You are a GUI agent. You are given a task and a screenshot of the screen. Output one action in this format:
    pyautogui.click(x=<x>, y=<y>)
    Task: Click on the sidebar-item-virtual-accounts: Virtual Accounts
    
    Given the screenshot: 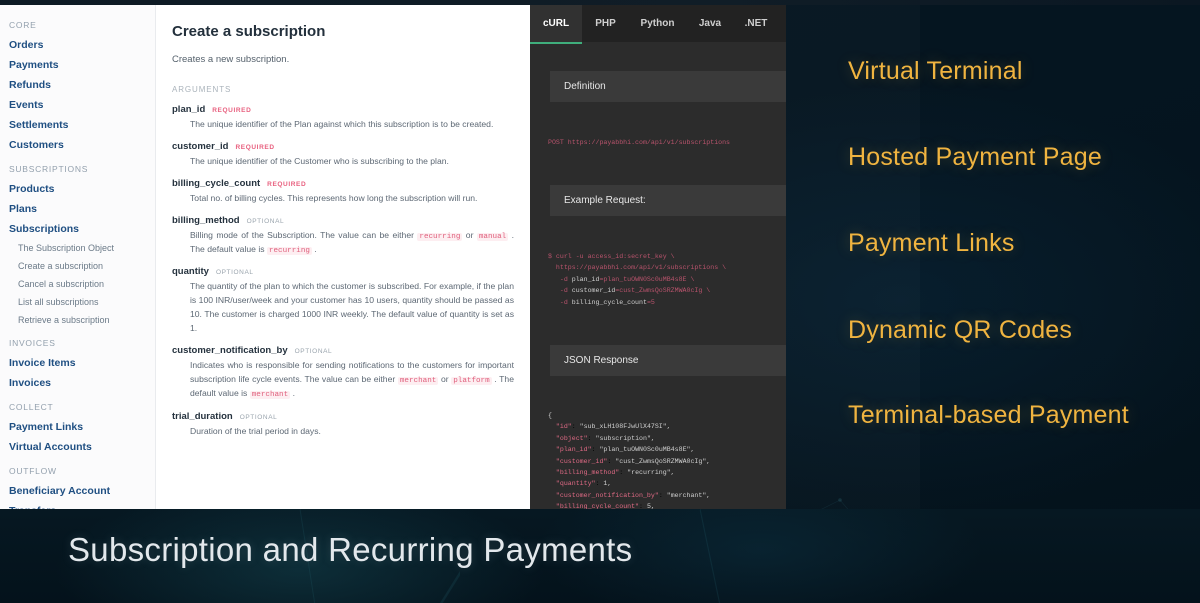 What is the action you would take?
    pyautogui.click(x=77, y=447)
    